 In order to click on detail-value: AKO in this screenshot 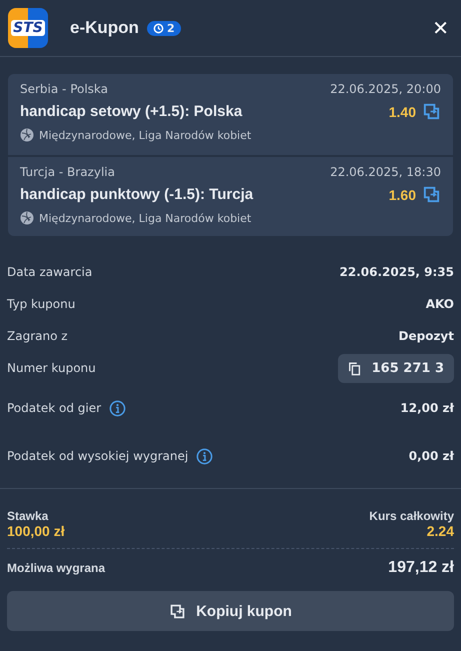, I will do `click(440, 304)`.